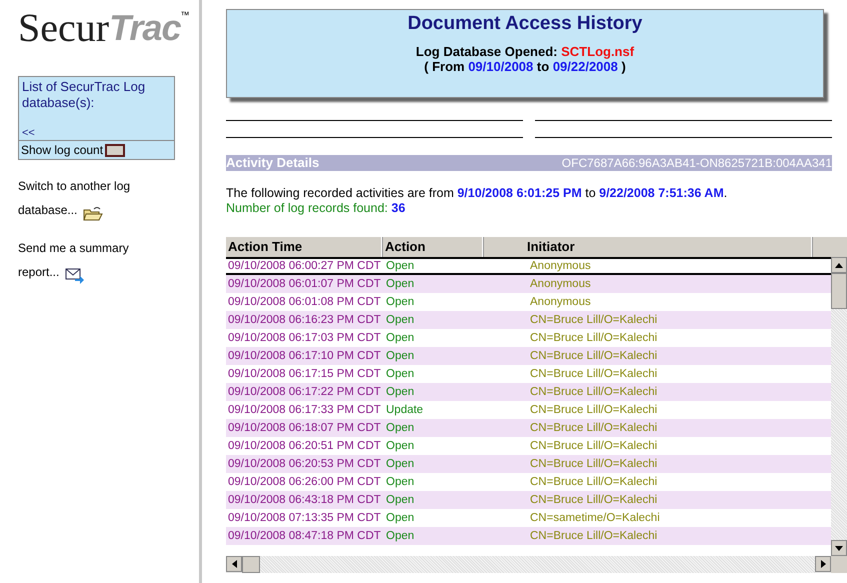  Describe the element at coordinates (92, 214) in the screenshot. I see `folder-icon` at that location.